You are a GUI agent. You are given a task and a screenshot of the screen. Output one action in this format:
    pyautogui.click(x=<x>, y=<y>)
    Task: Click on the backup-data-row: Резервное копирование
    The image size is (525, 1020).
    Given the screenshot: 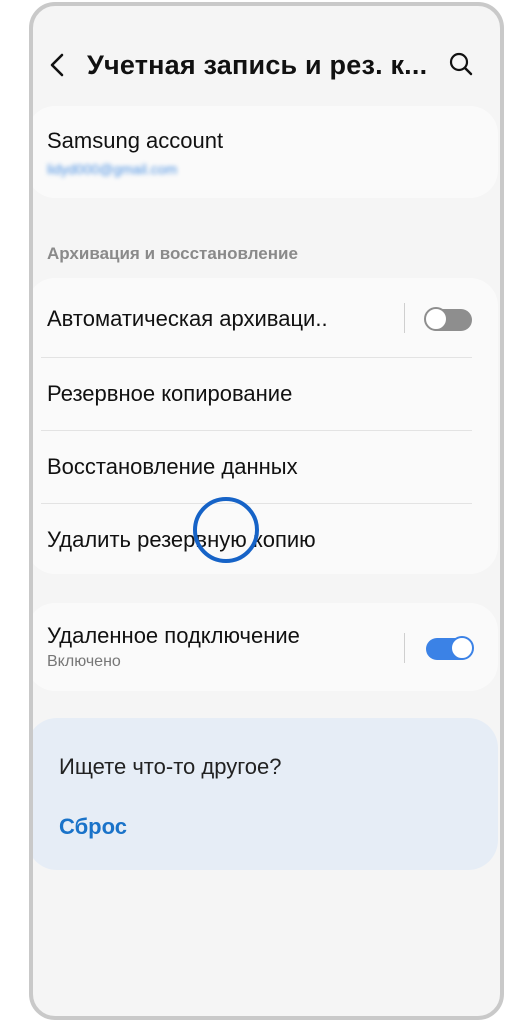 What is the action you would take?
    pyautogui.click(x=259, y=393)
    